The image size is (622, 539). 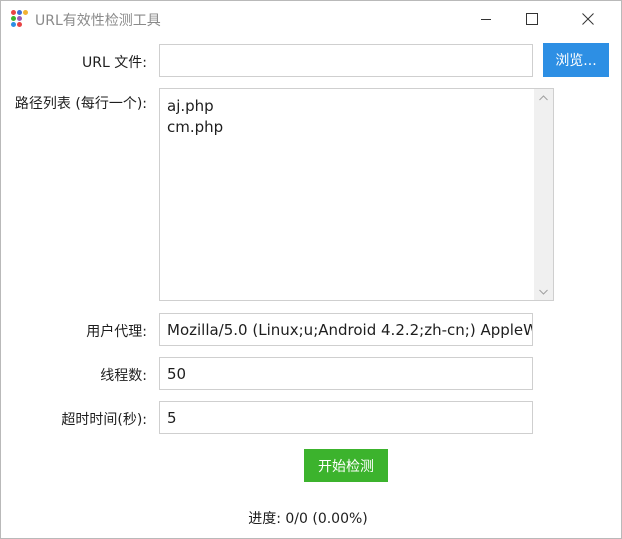 I want to click on path-list-line: aj.php, so click(x=190, y=106).